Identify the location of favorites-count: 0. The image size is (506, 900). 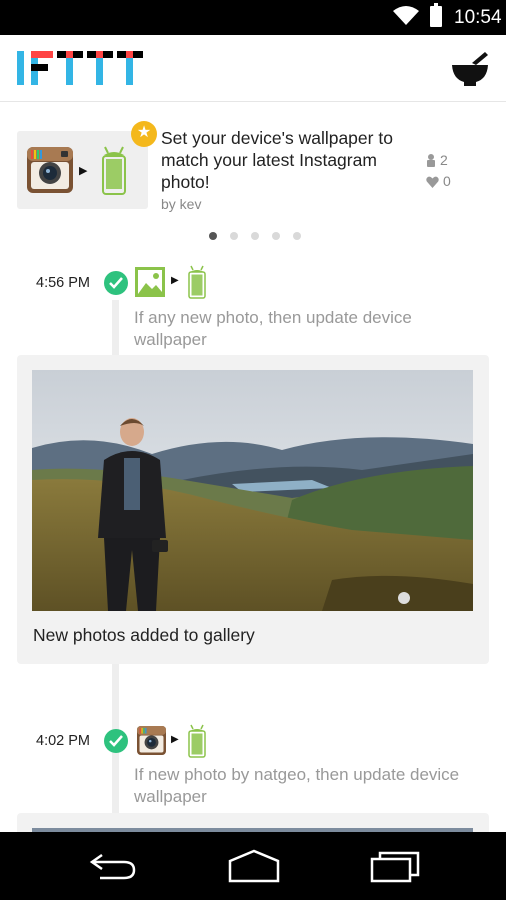
(447, 181).